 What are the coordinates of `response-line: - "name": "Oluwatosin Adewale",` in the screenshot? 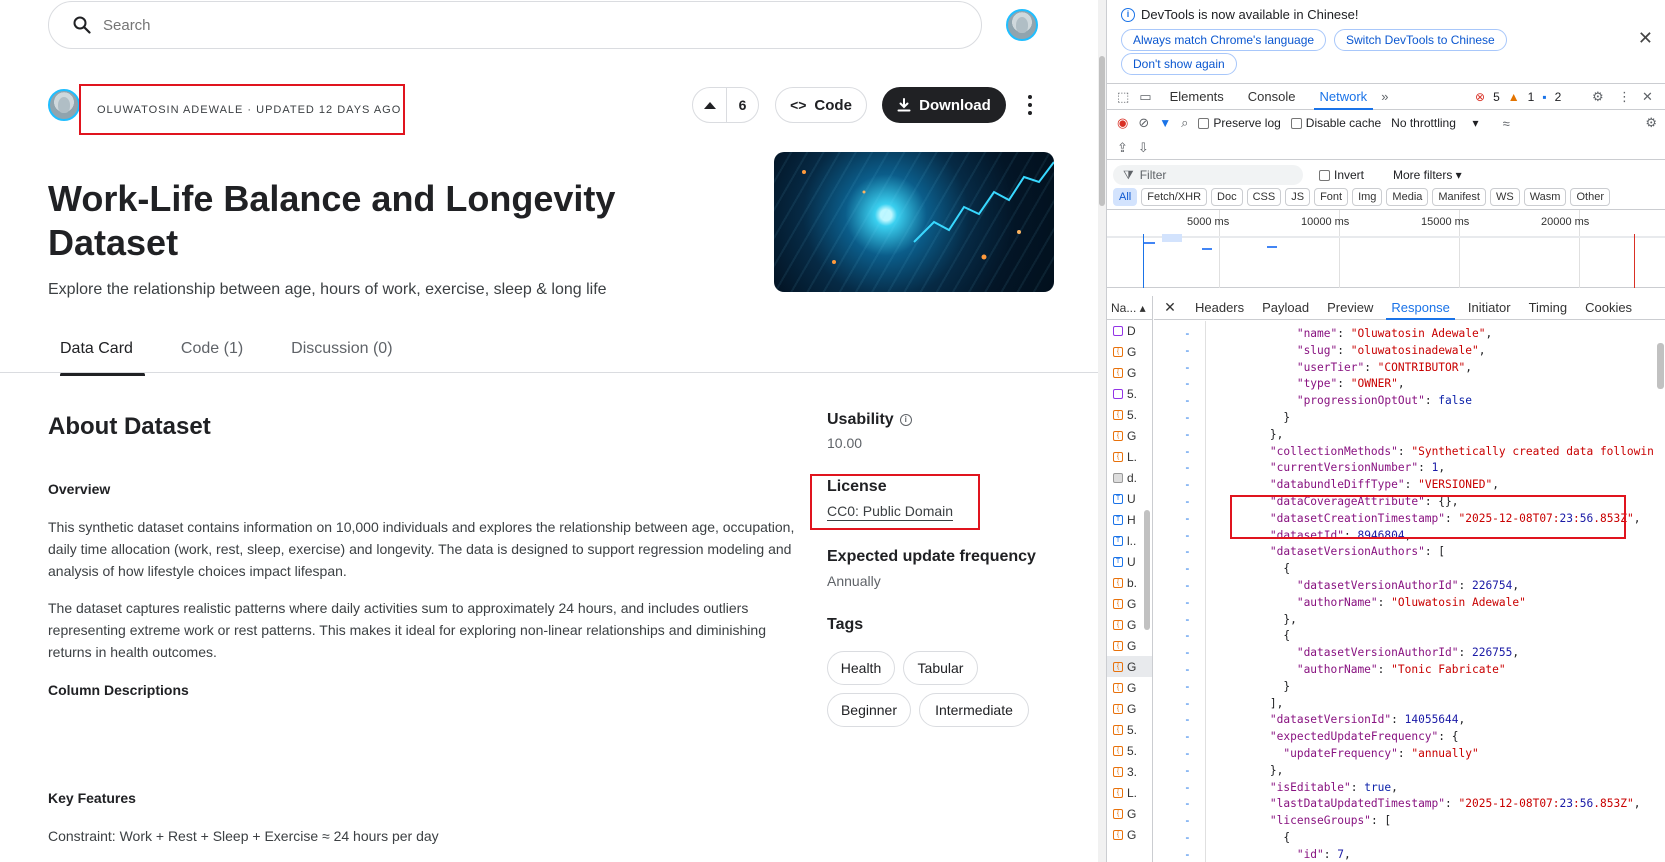 It's located at (1409, 335).